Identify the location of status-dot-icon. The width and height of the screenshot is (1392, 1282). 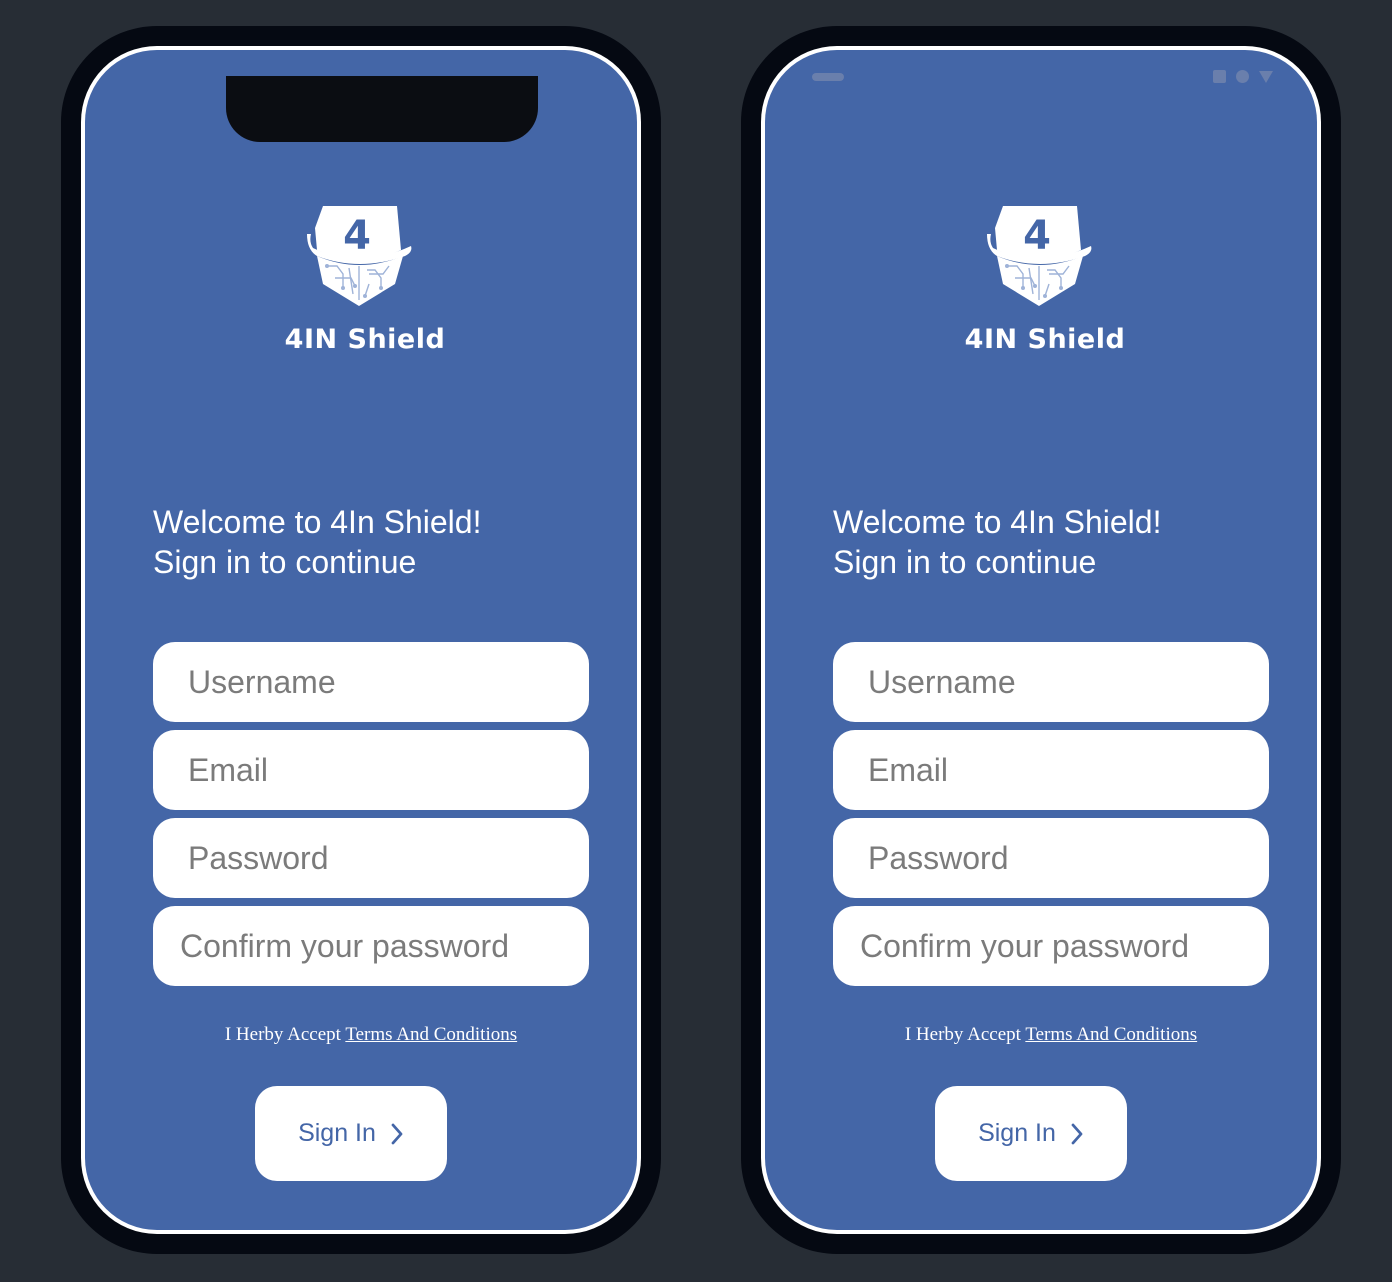
(1242, 76).